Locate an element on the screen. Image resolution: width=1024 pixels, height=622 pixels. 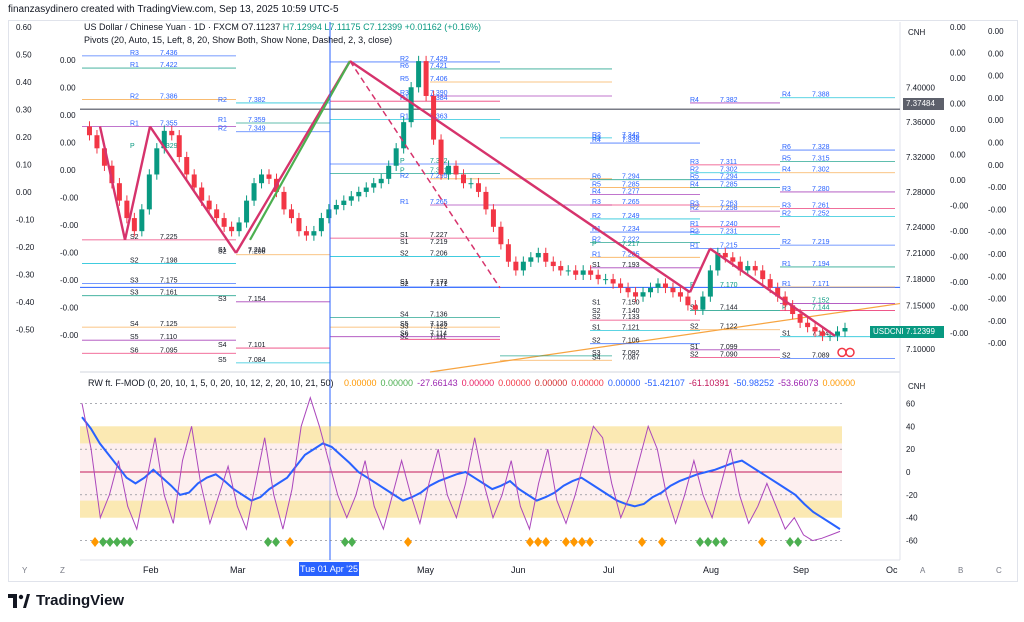
corner-z: Z is located at coordinates (62, 570).